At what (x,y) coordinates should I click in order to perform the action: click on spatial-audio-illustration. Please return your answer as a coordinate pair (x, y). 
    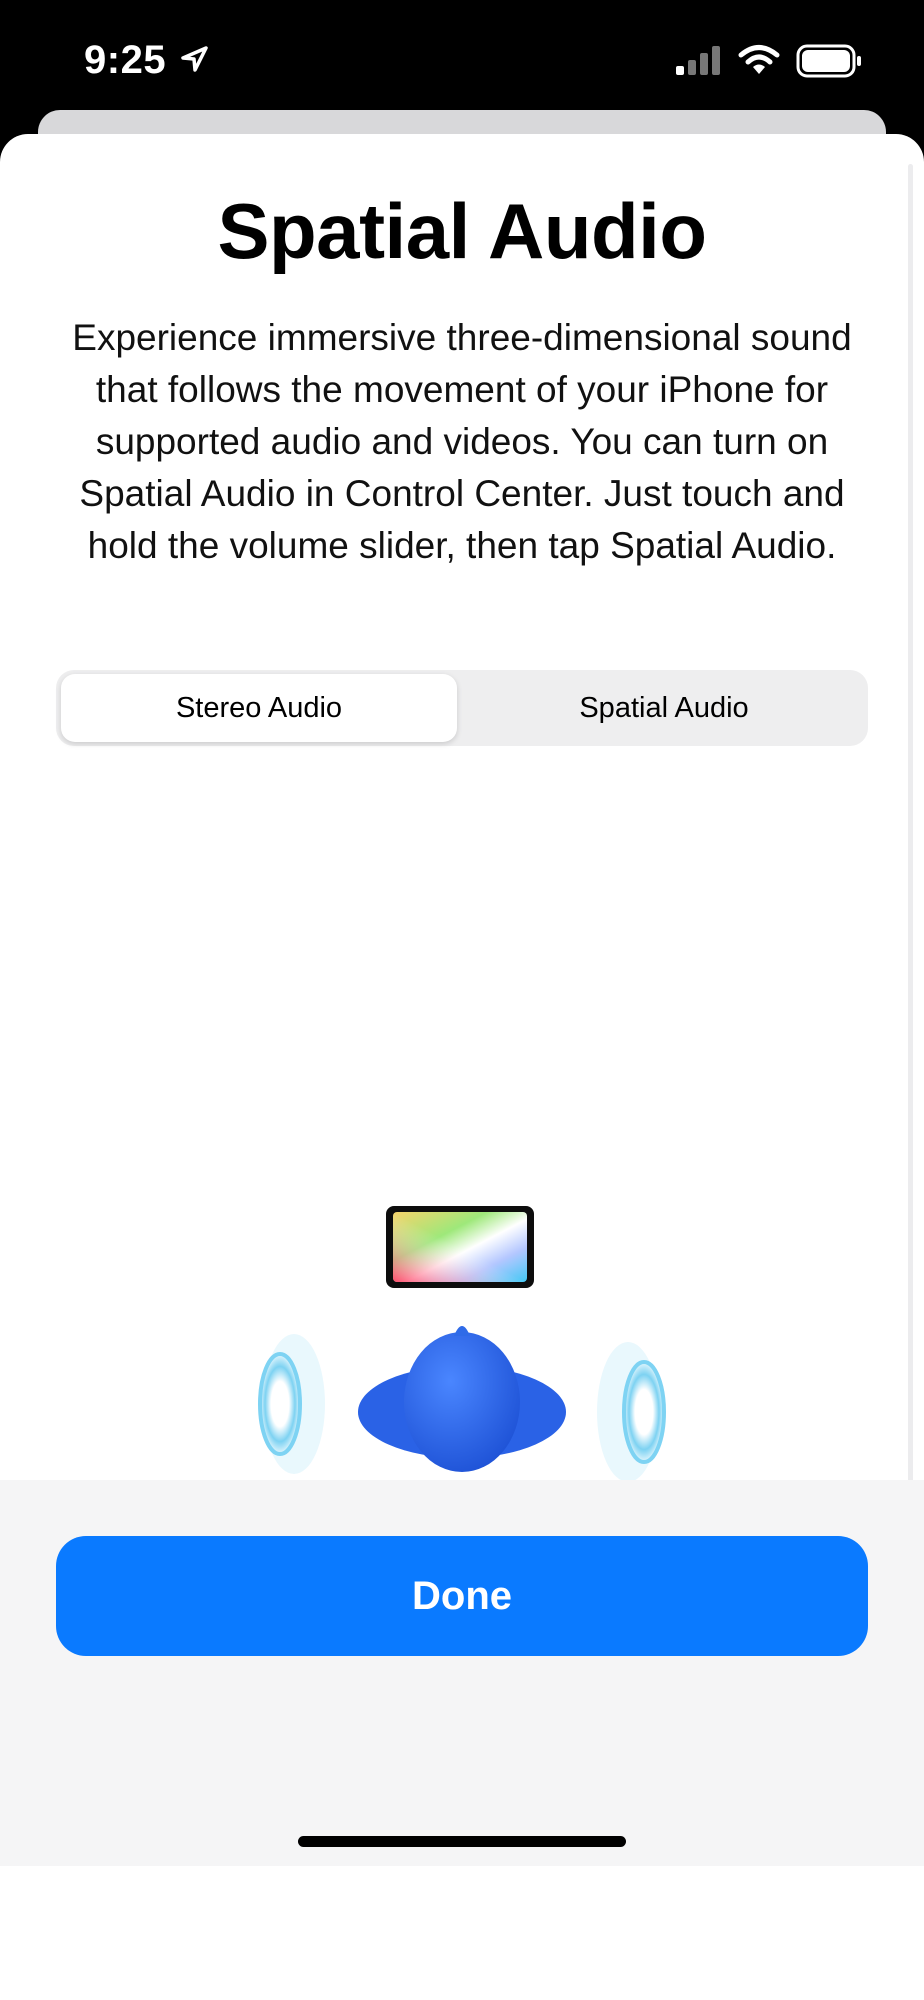
    Looking at the image, I should click on (462, 1280).